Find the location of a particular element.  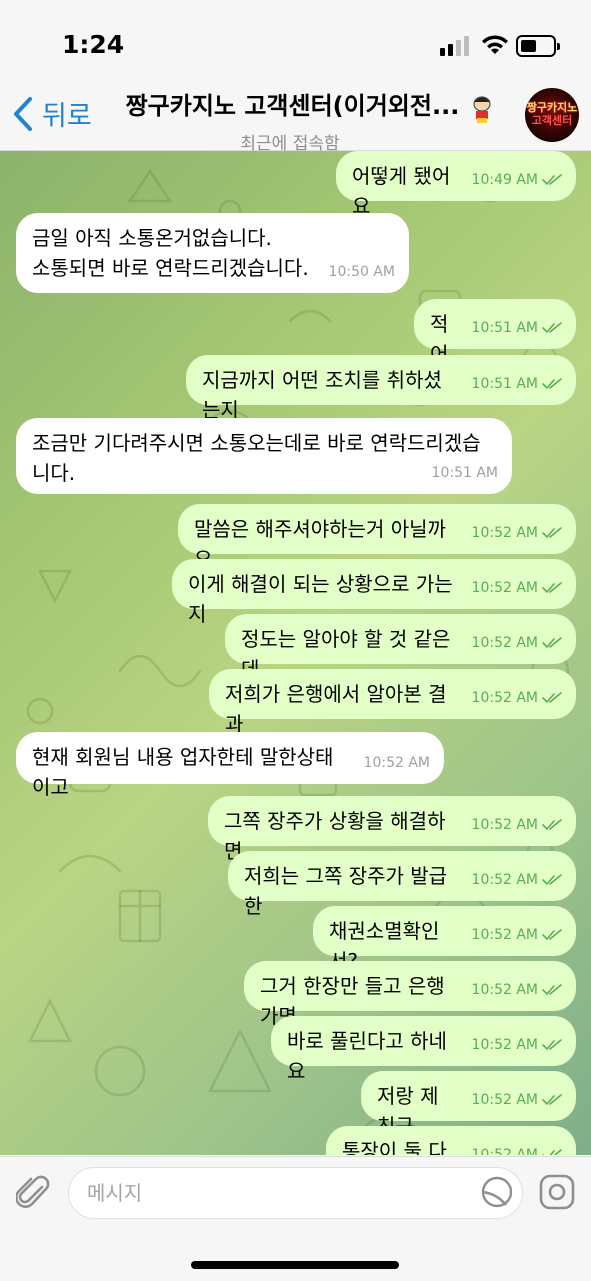

chat-header: 뒤로 짱구카지노 고객센터(이거외전... 최근에 접속함 is located at coordinates (295, 117).